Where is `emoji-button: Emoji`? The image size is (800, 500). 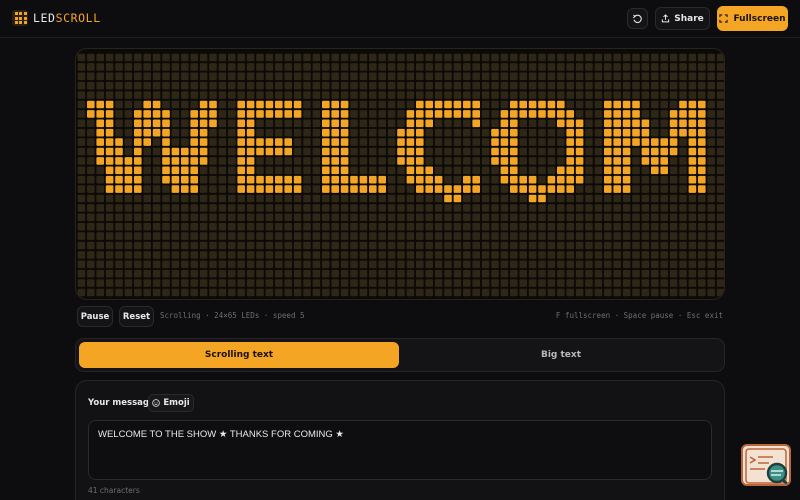 emoji-button: Emoji is located at coordinates (171, 403).